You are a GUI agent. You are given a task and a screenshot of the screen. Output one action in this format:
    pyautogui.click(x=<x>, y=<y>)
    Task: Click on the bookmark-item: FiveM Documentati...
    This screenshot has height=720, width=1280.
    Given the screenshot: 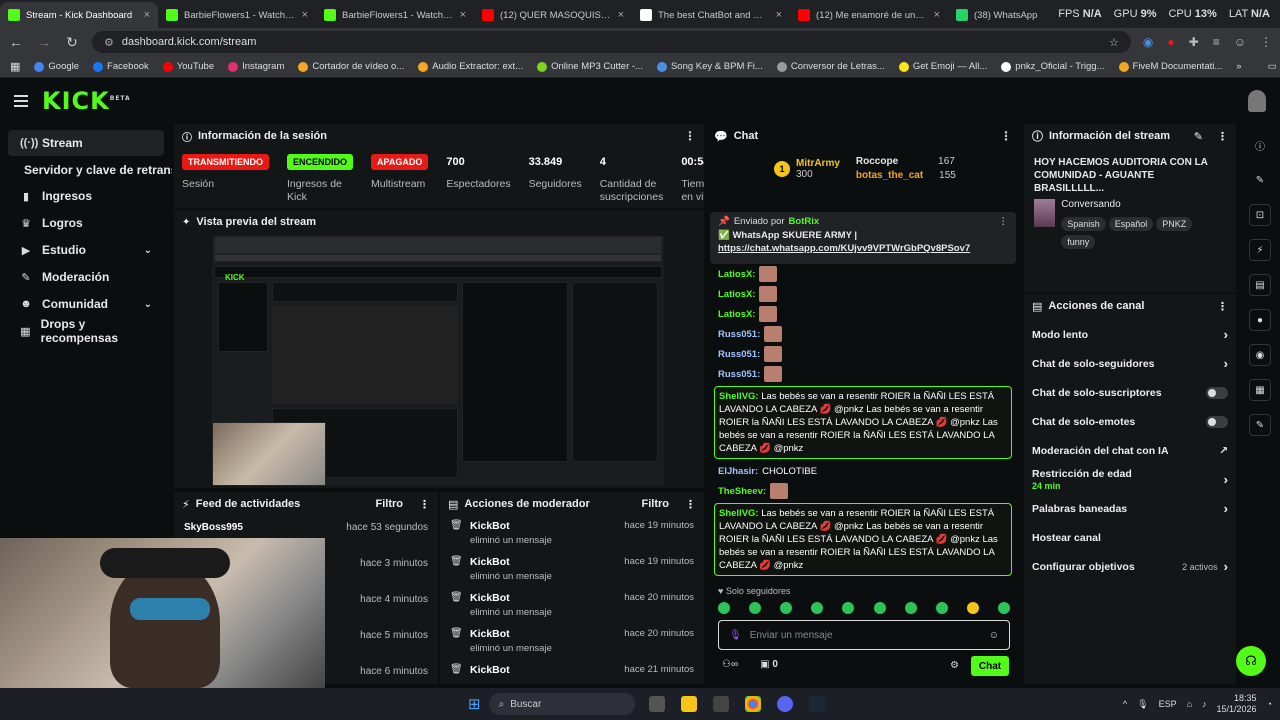 What is the action you would take?
    pyautogui.click(x=1170, y=66)
    